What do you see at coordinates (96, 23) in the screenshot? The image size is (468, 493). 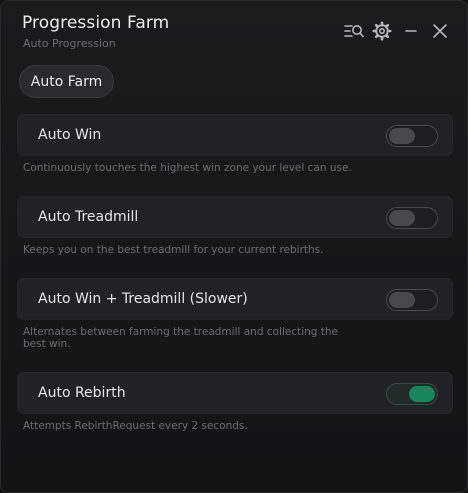 I see `window-title: Progression Farm` at bounding box center [96, 23].